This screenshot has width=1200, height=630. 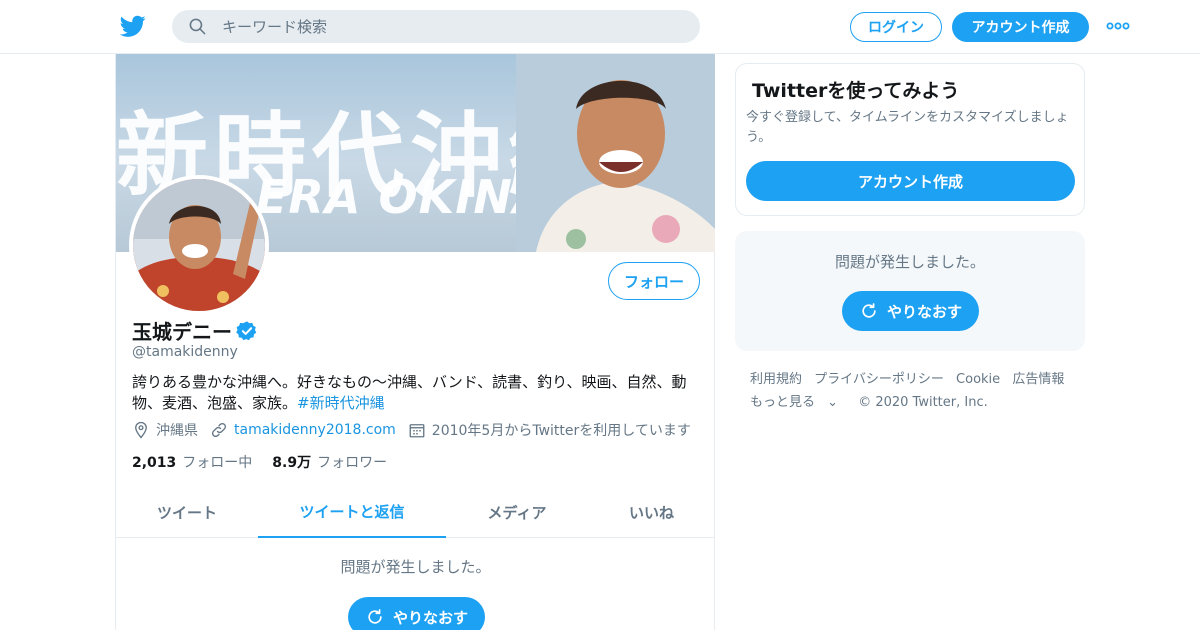 What do you see at coordinates (182, 332) in the screenshot?
I see `display-name: 玉城デニー` at bounding box center [182, 332].